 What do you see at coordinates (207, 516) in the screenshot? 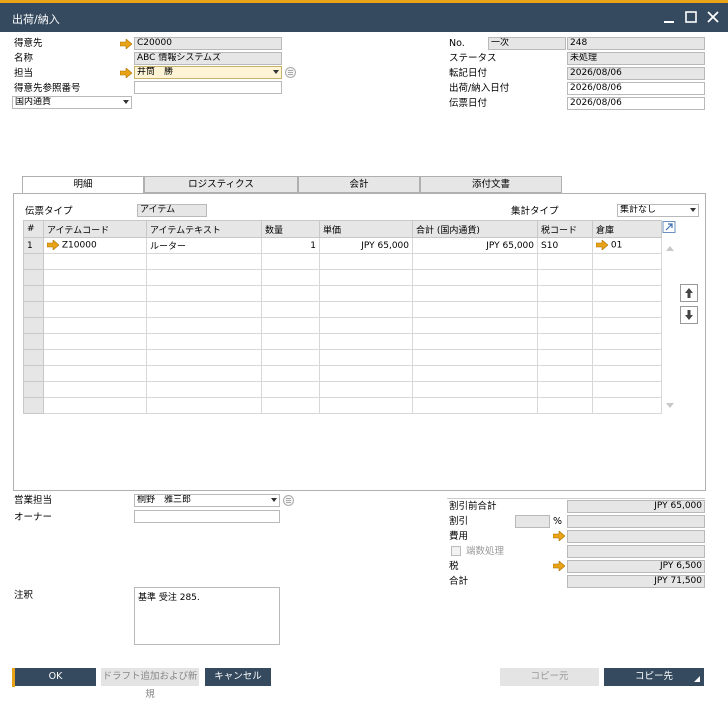
I see `owner-field` at bounding box center [207, 516].